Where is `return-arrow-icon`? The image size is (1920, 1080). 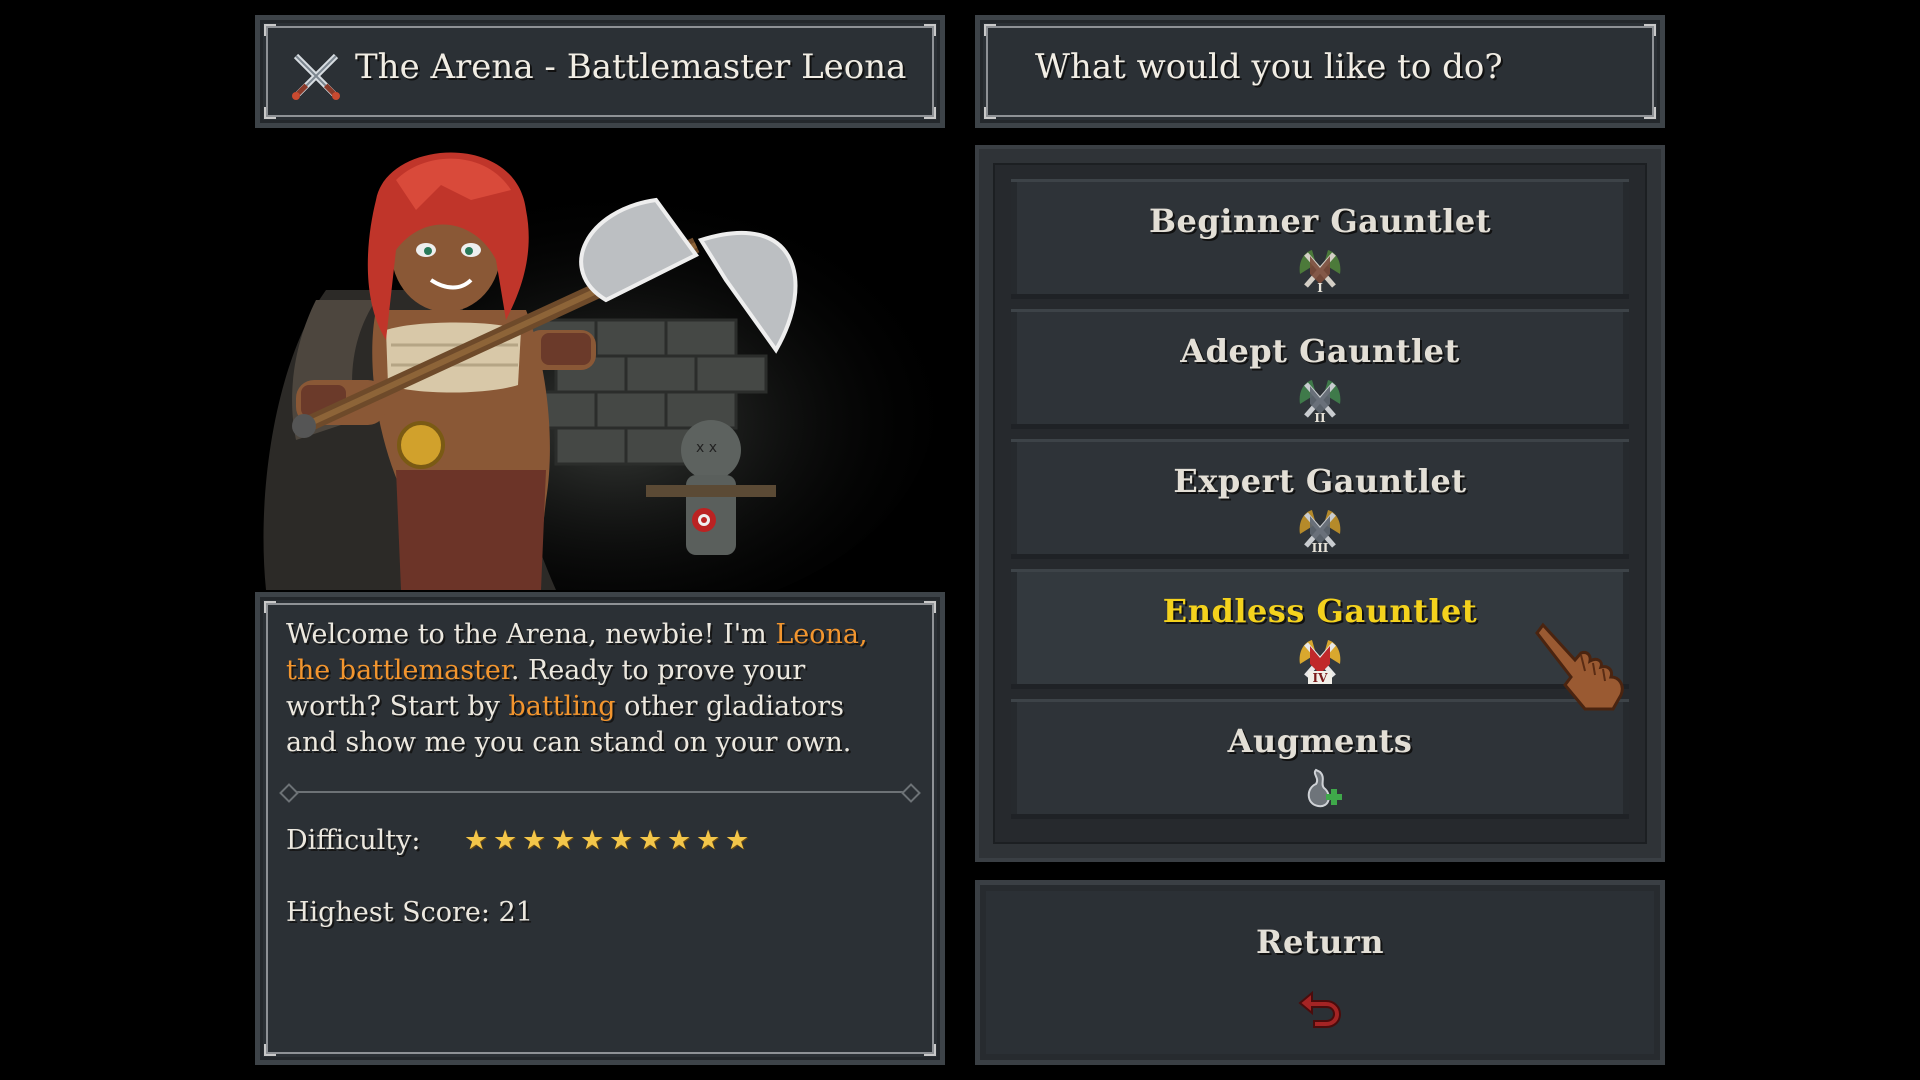 return-arrow-icon is located at coordinates (1320, 1009).